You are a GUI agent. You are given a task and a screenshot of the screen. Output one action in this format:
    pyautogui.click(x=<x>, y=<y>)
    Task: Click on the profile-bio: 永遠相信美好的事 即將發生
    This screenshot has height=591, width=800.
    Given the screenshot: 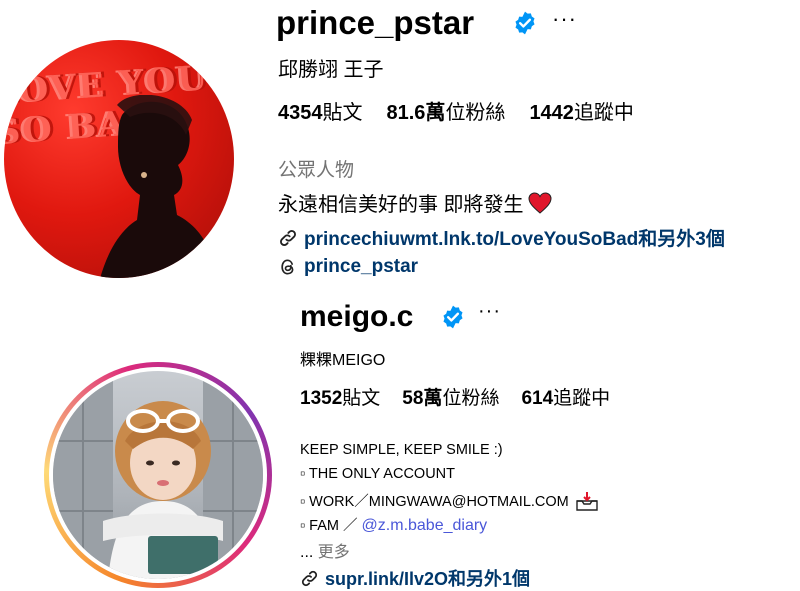 What is the action you would take?
    pyautogui.click(x=415, y=202)
    